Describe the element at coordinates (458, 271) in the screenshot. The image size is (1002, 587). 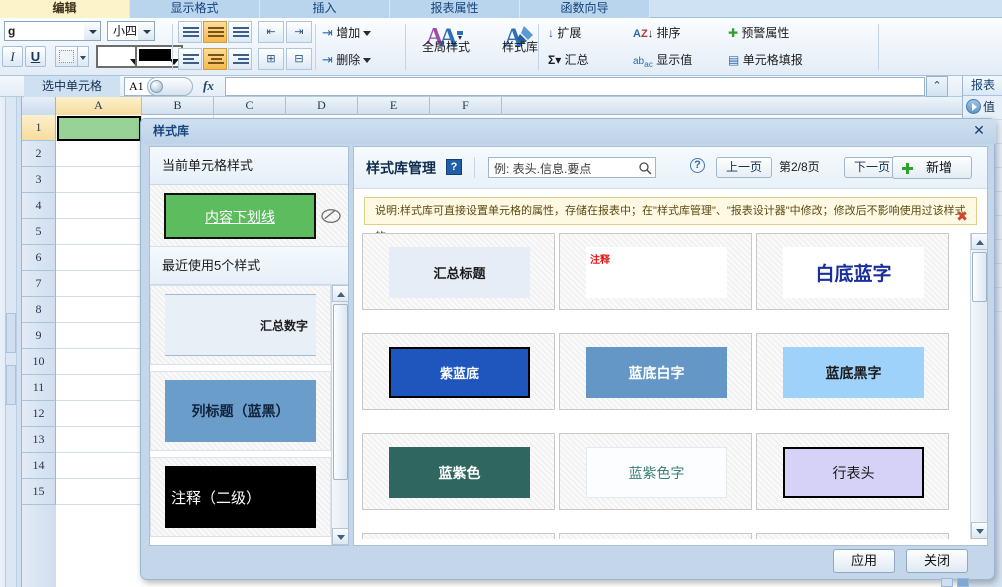
I see `style-card-1: 汇总标题` at that location.